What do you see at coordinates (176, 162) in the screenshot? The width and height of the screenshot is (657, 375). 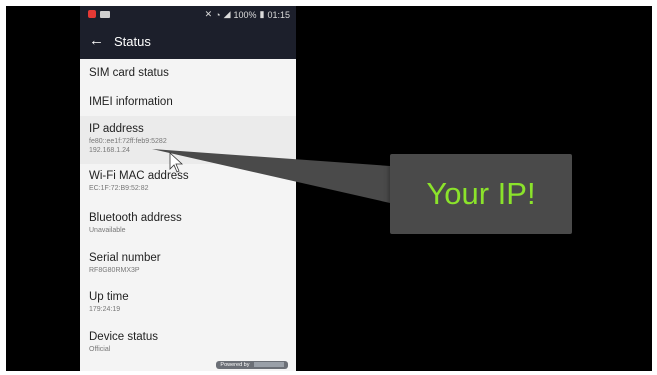 I see `mouse-cursor-icon` at bounding box center [176, 162].